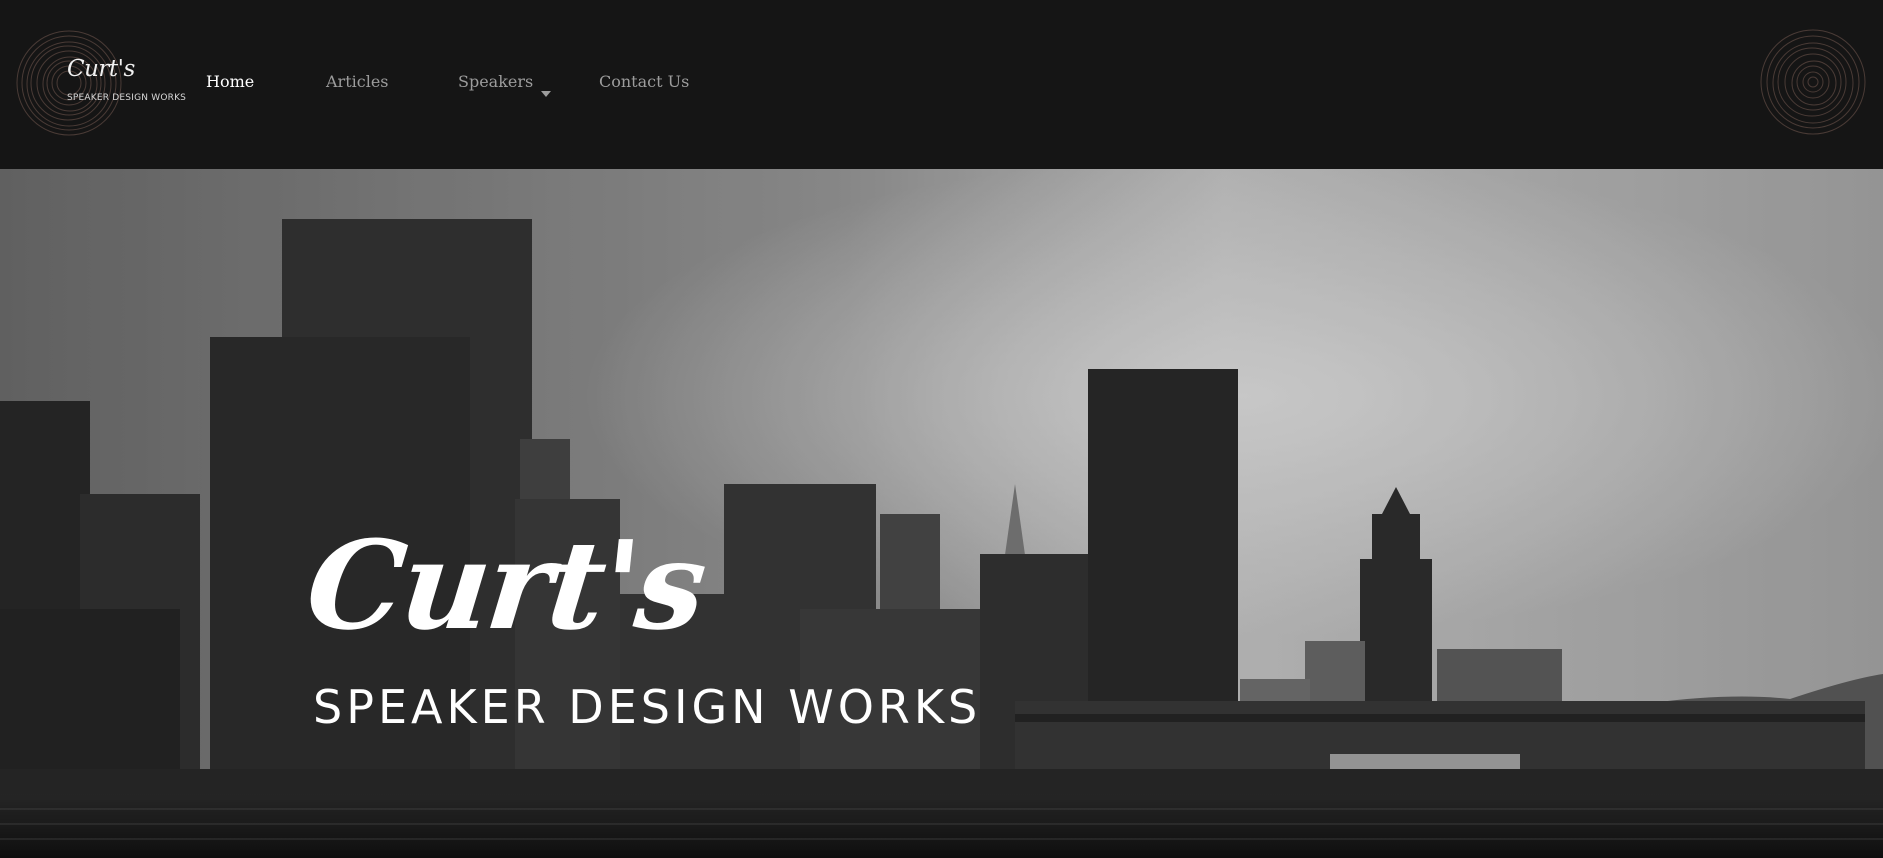 The width and height of the screenshot is (1883, 858). I want to click on logo-rings-icon, so click(69, 83).